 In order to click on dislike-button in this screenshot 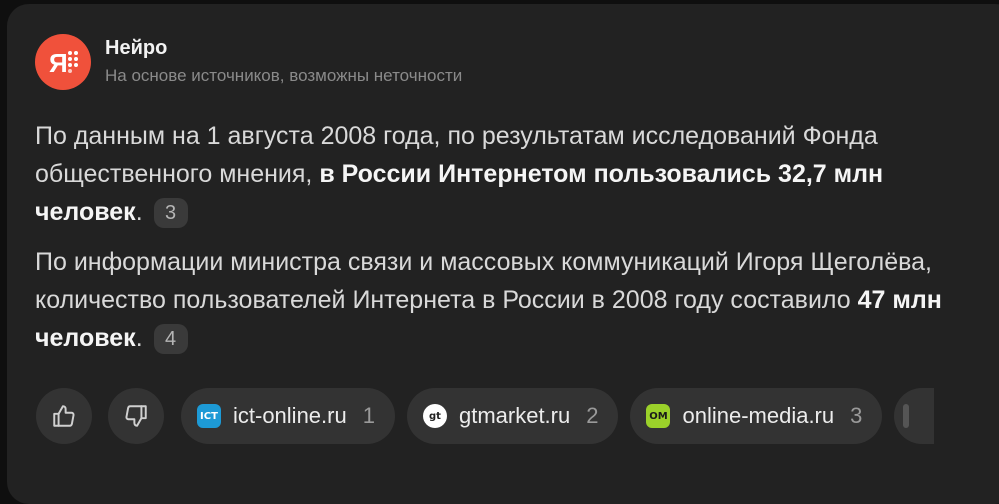, I will do `click(136, 416)`.